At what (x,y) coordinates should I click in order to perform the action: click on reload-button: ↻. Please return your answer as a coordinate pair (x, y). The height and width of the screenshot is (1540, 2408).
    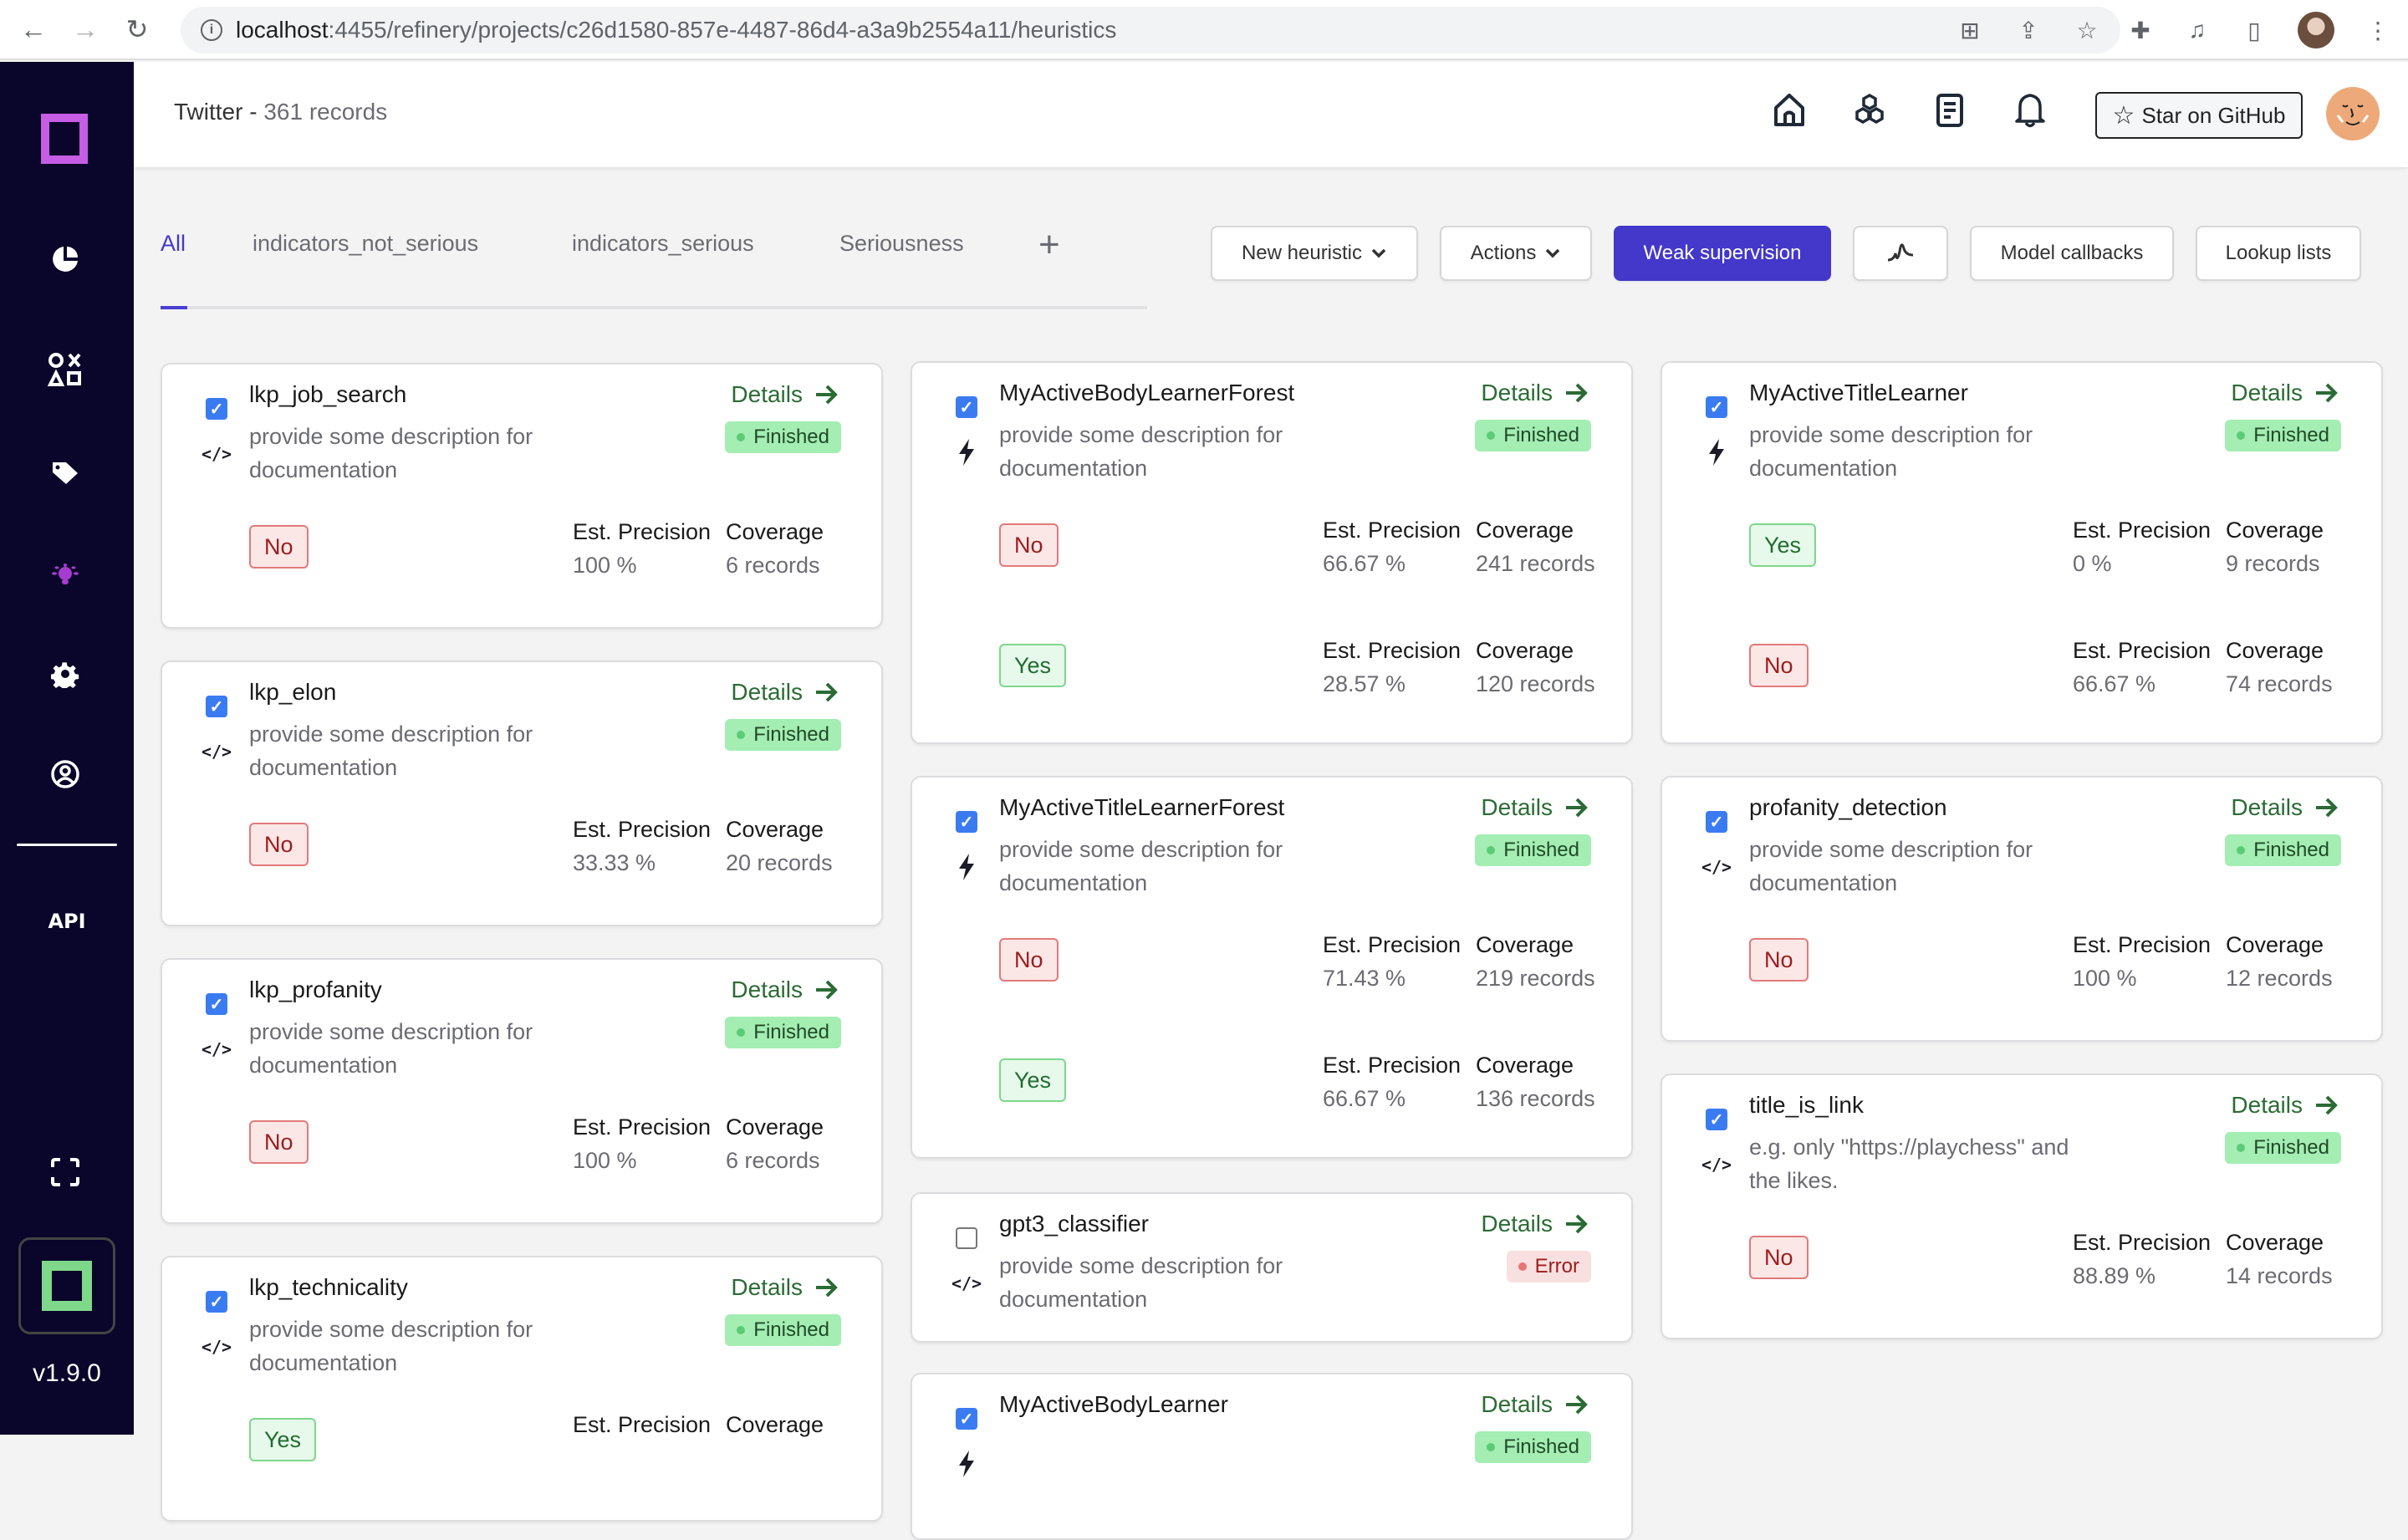
    Looking at the image, I should click on (137, 30).